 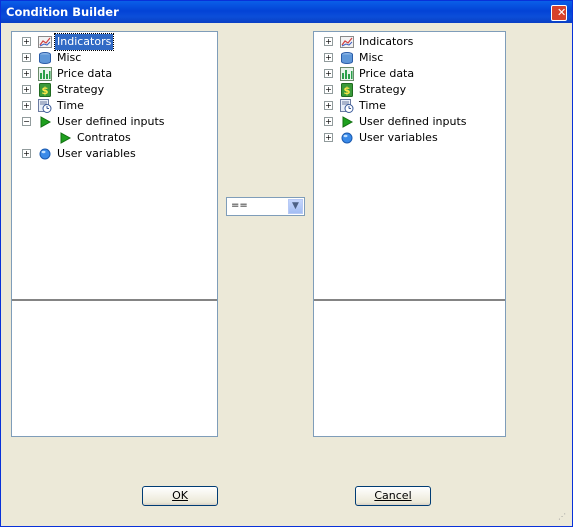 What do you see at coordinates (104, 137) in the screenshot?
I see `tree-item-label: Contratos` at bounding box center [104, 137].